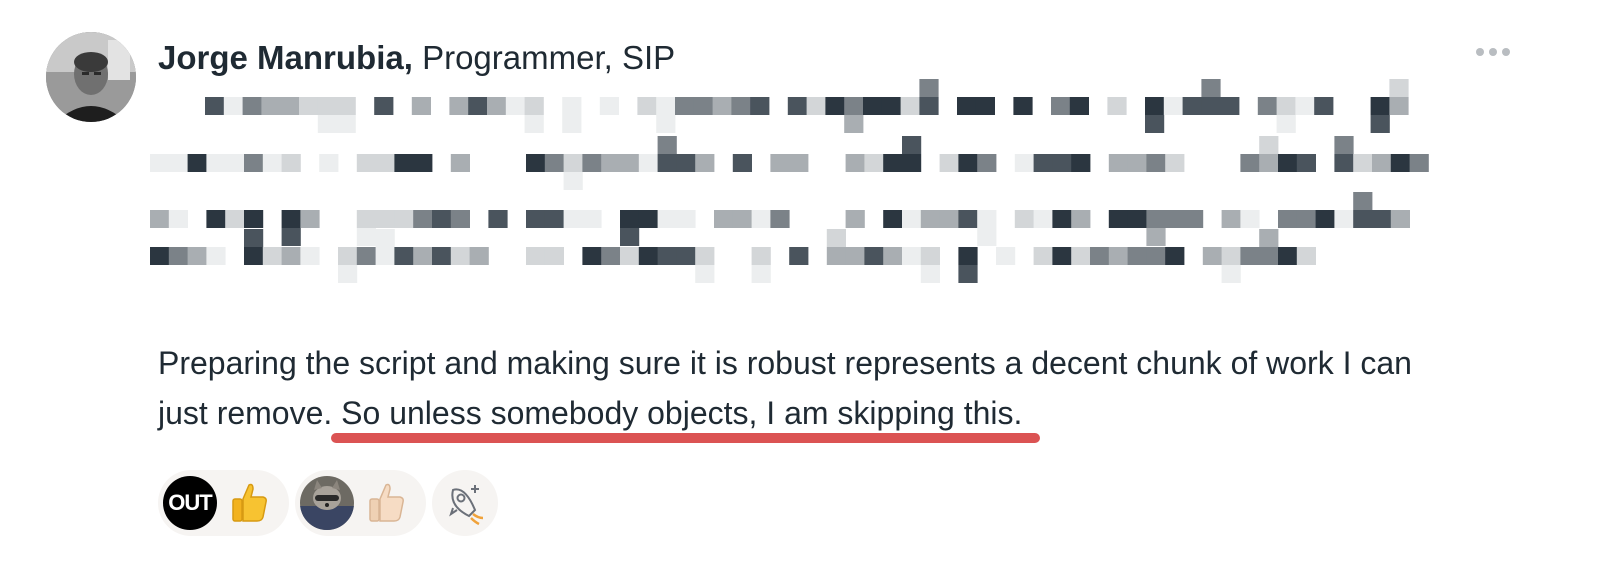 The height and width of the screenshot is (580, 1600). I want to click on rocket-plus-icon, so click(466, 505).